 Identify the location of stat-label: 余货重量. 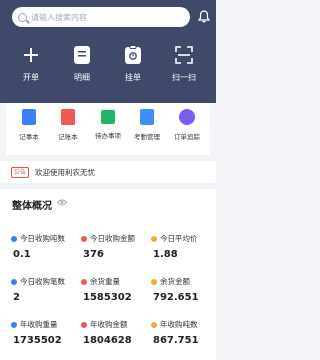
(105, 281).